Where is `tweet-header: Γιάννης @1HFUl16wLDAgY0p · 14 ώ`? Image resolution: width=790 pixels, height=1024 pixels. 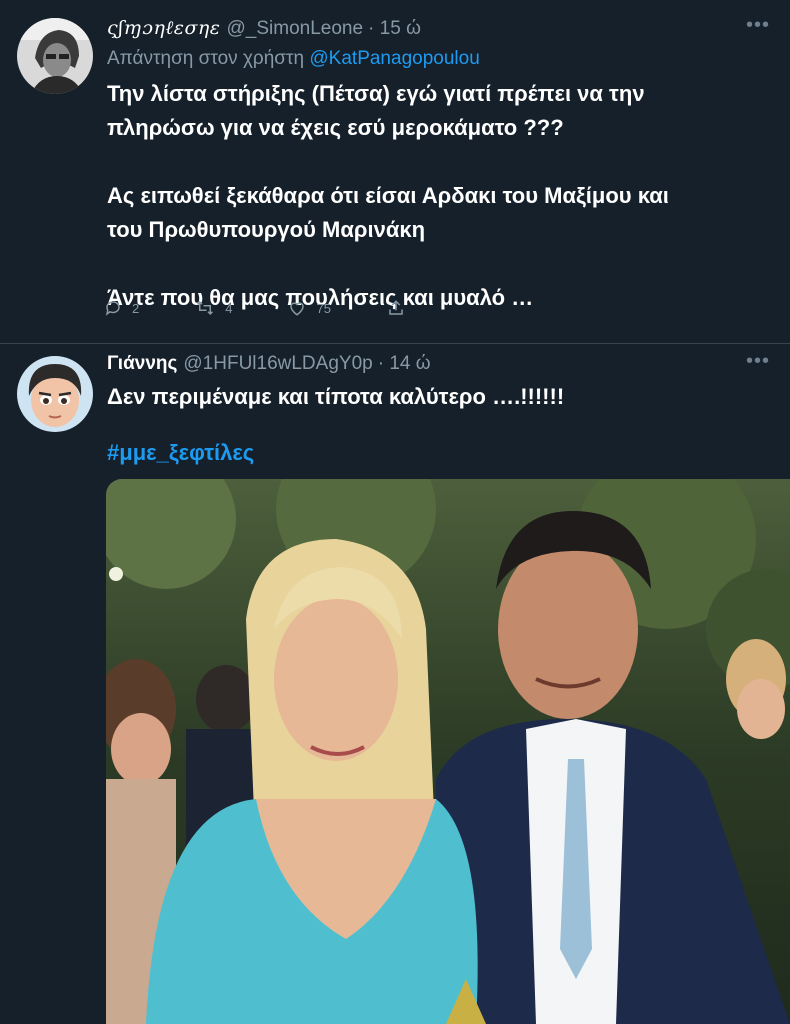 tweet-header: Γιάννης @1HFUl16wLDAgY0p · 14 ώ is located at coordinates (269, 364).